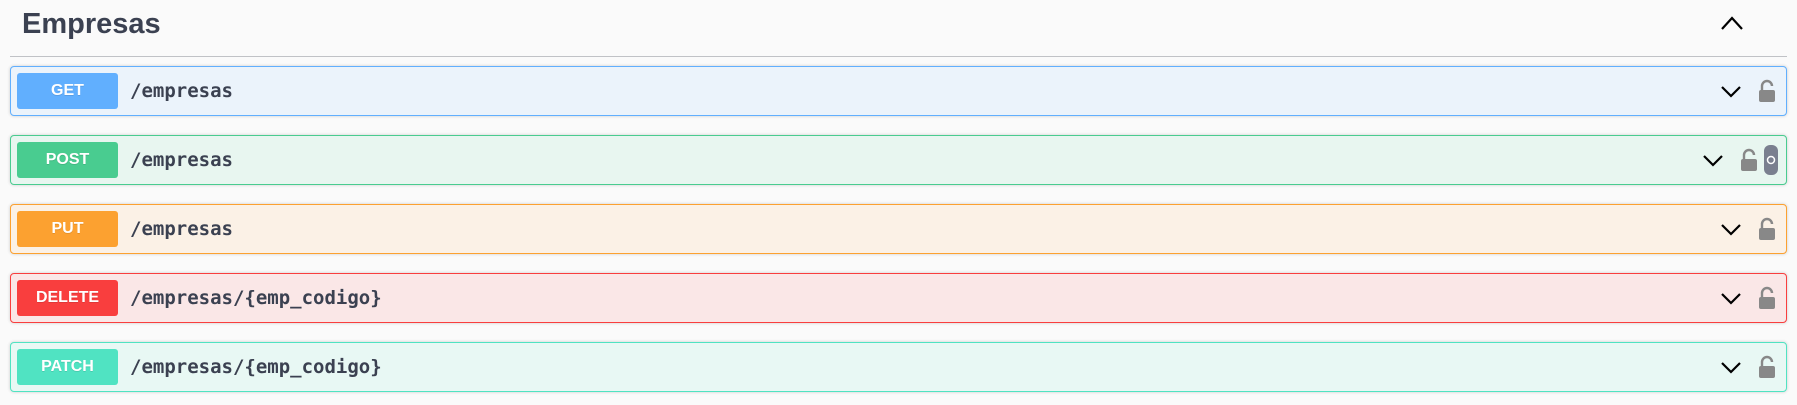  What do you see at coordinates (91, 23) in the screenshot?
I see `section-title: Empresas` at bounding box center [91, 23].